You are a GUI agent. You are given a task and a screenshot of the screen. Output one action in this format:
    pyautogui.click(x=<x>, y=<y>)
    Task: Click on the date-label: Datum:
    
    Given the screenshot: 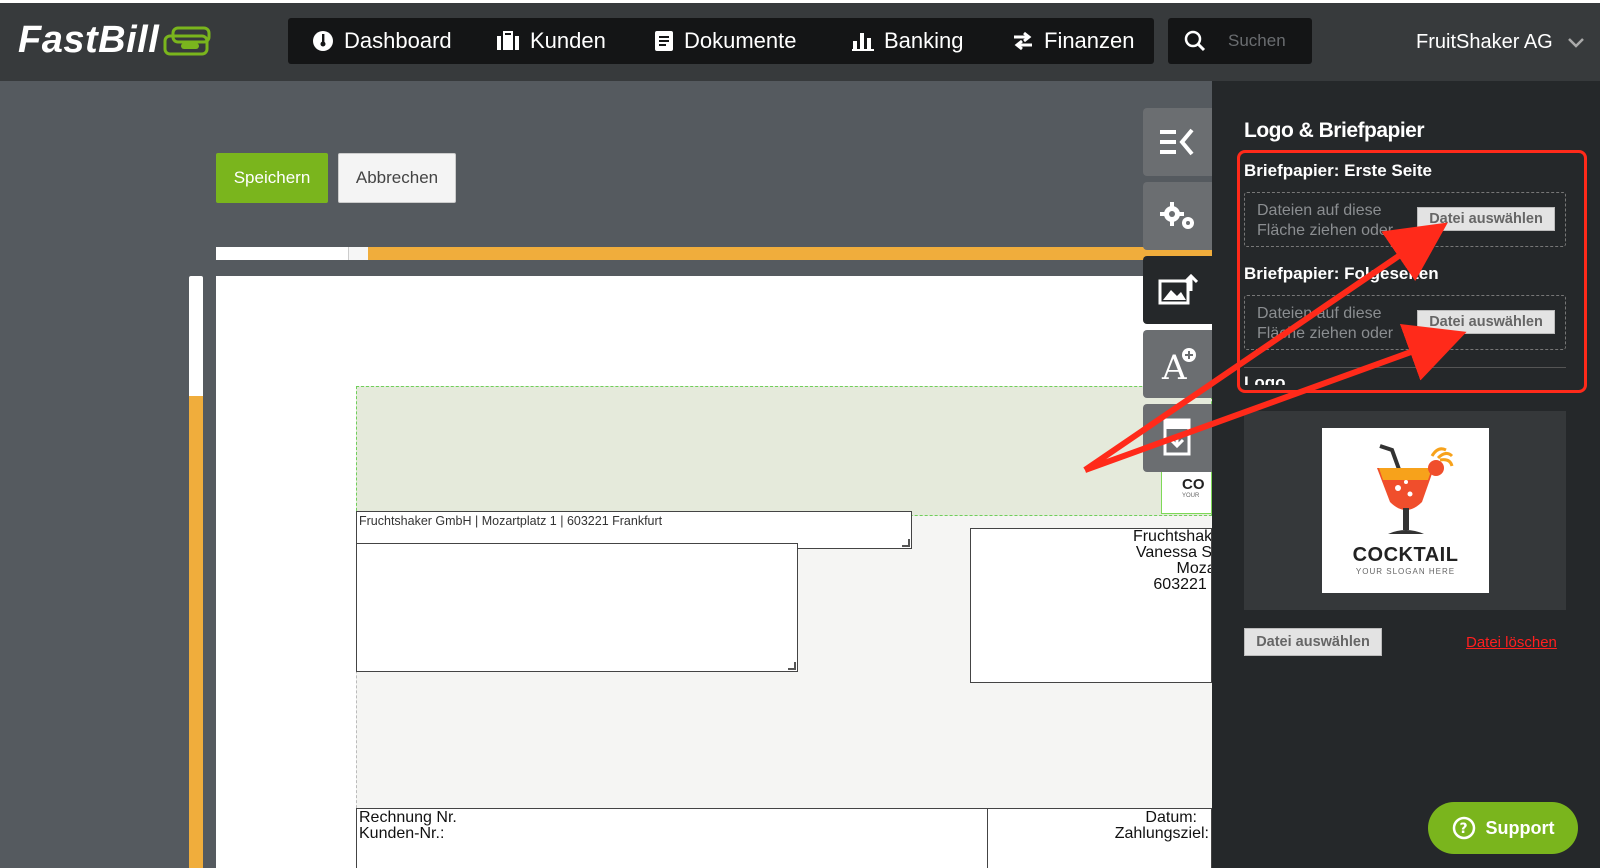 What is the action you would take?
    pyautogui.click(x=1171, y=817)
    